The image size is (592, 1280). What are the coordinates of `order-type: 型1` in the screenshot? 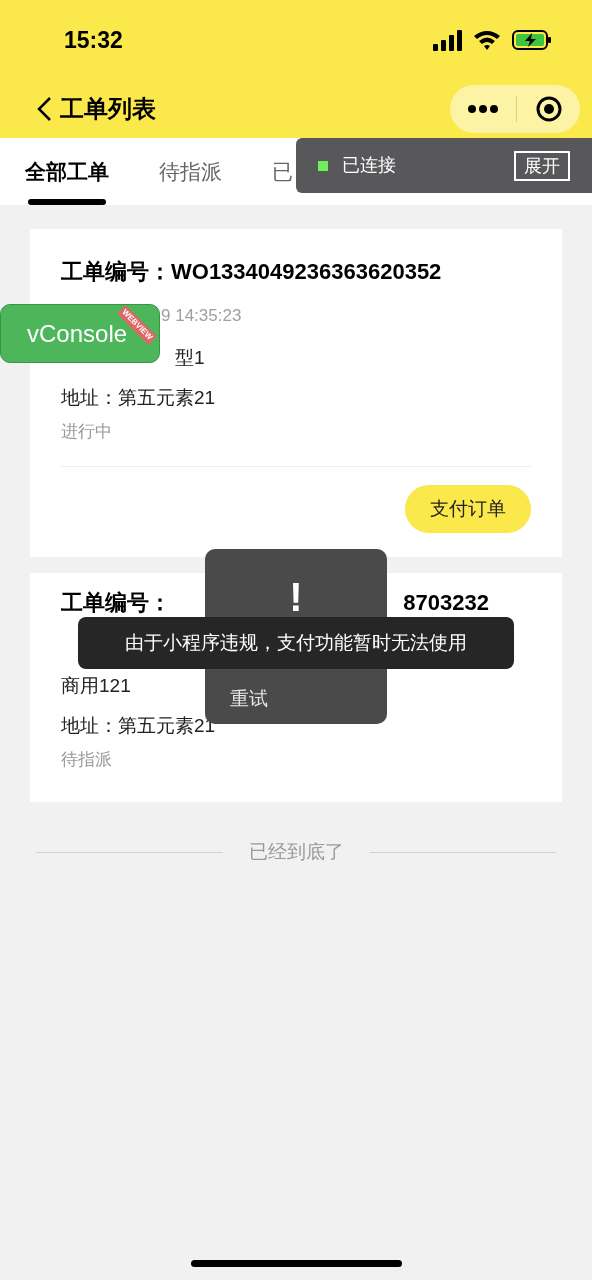 It's located at (190, 358).